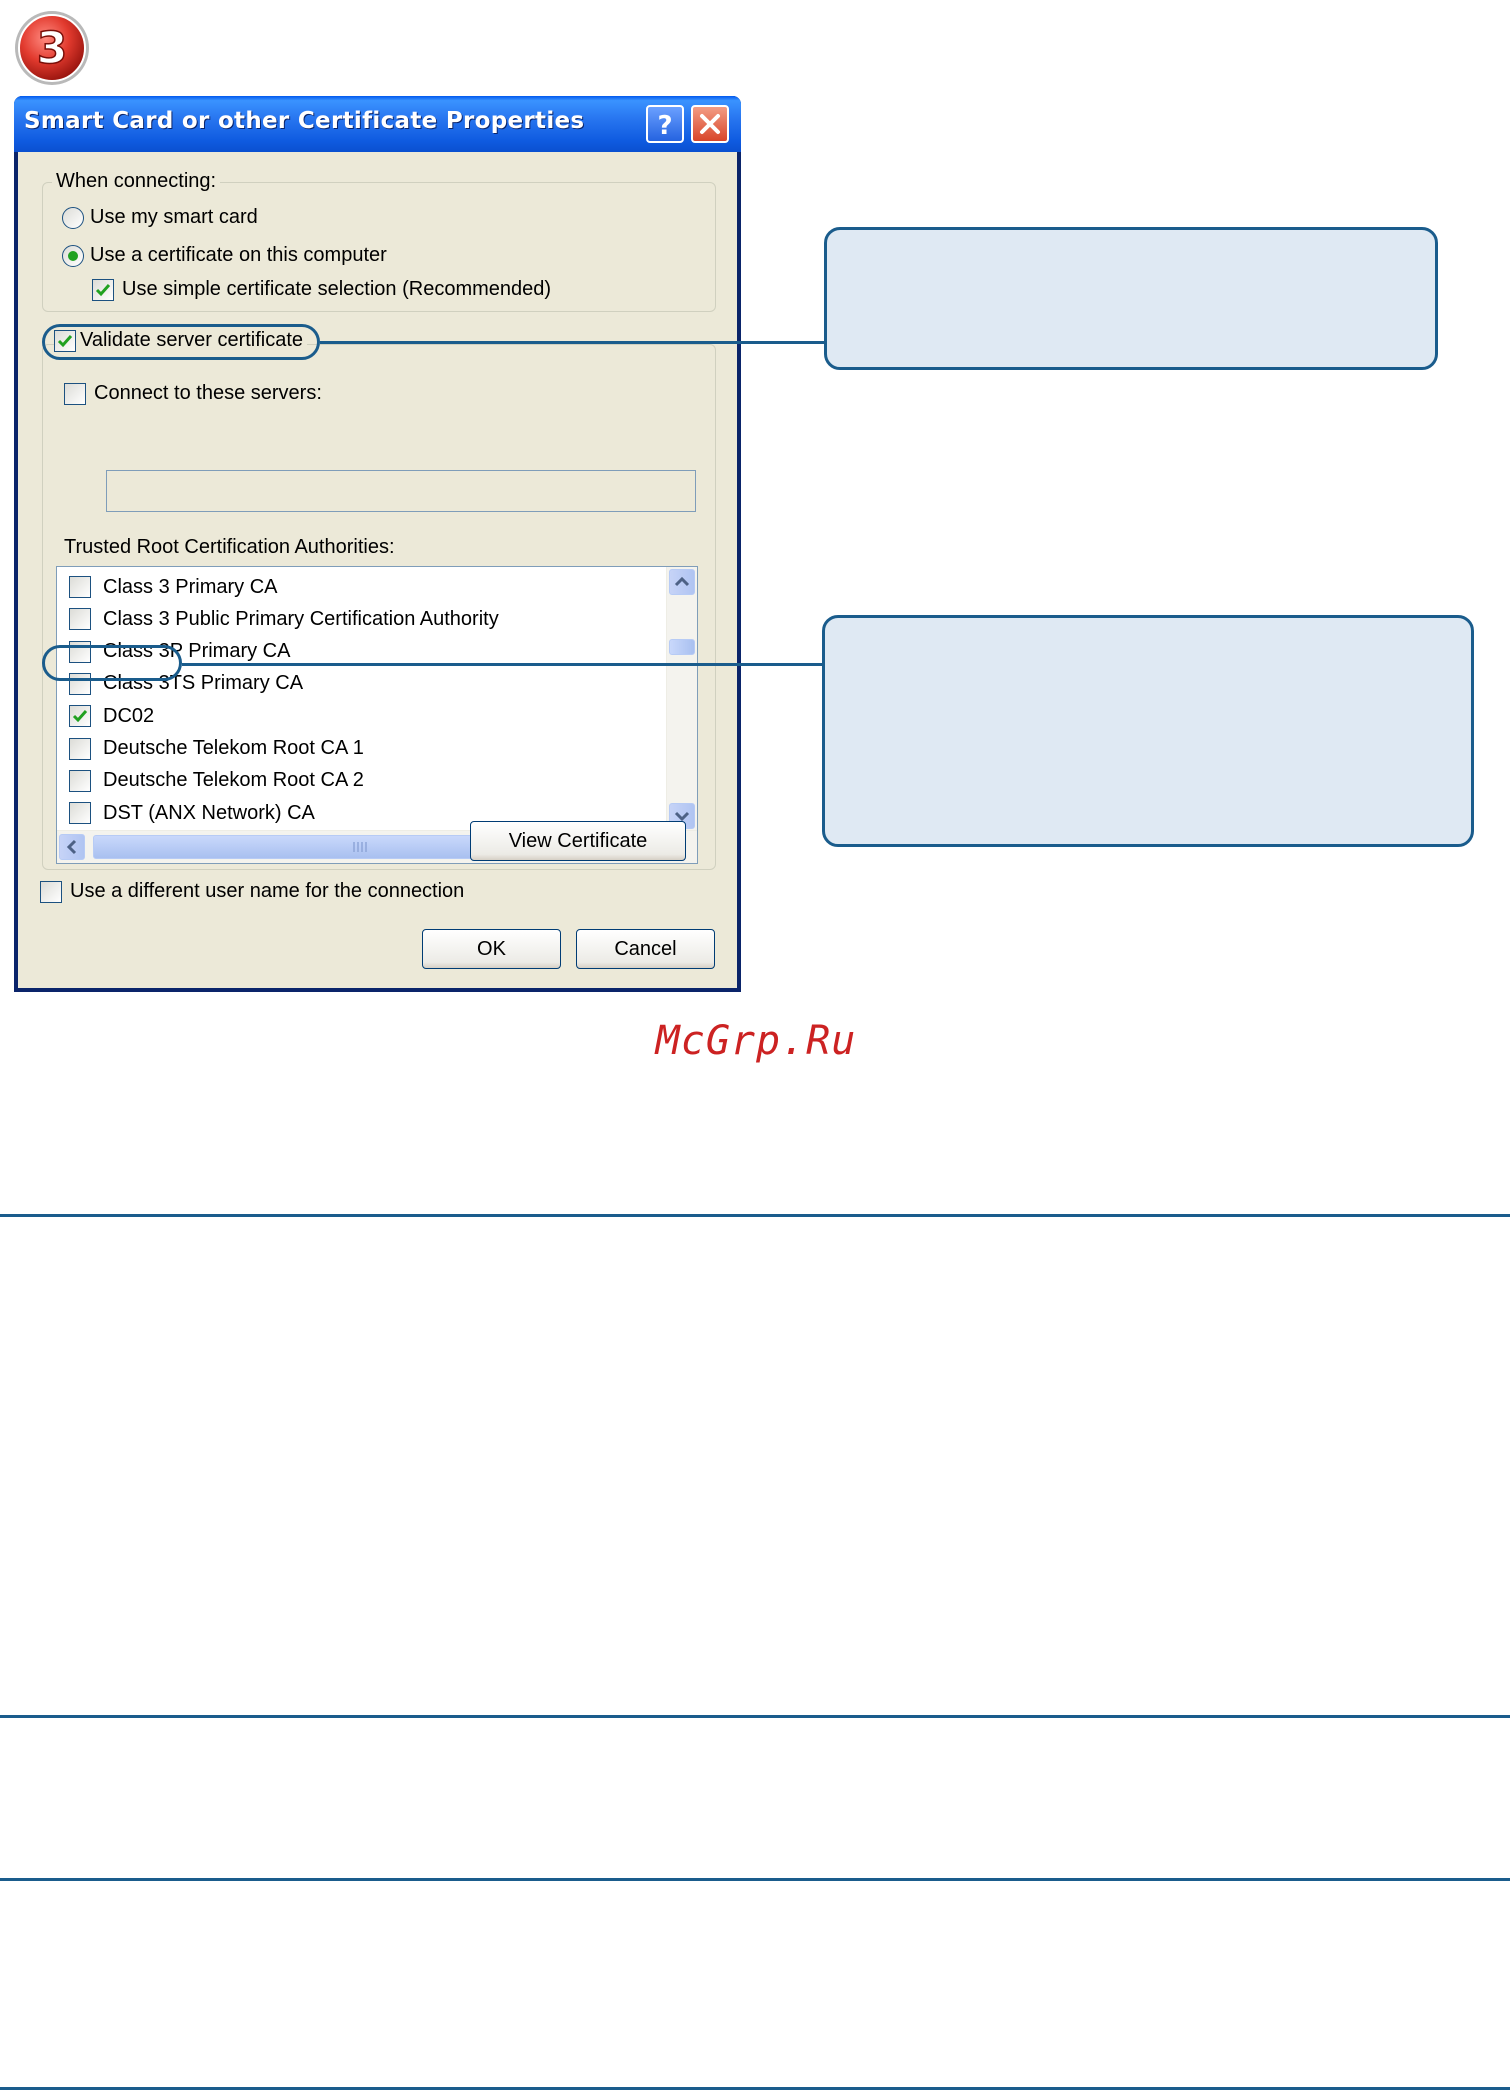  I want to click on use-certificate-radio: Use a certificate on this computer, so click(224, 255).